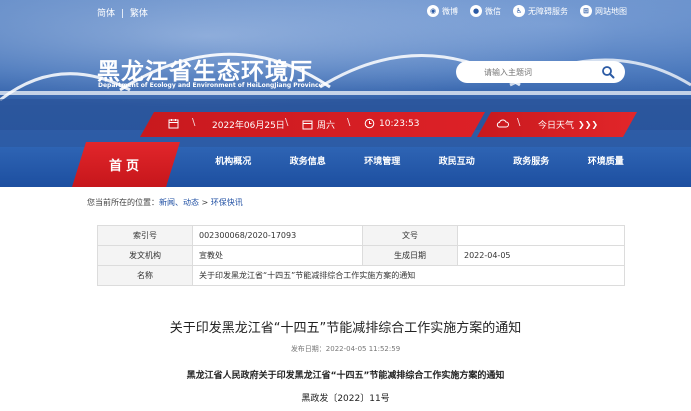  I want to click on cloud-icon, so click(502, 123).